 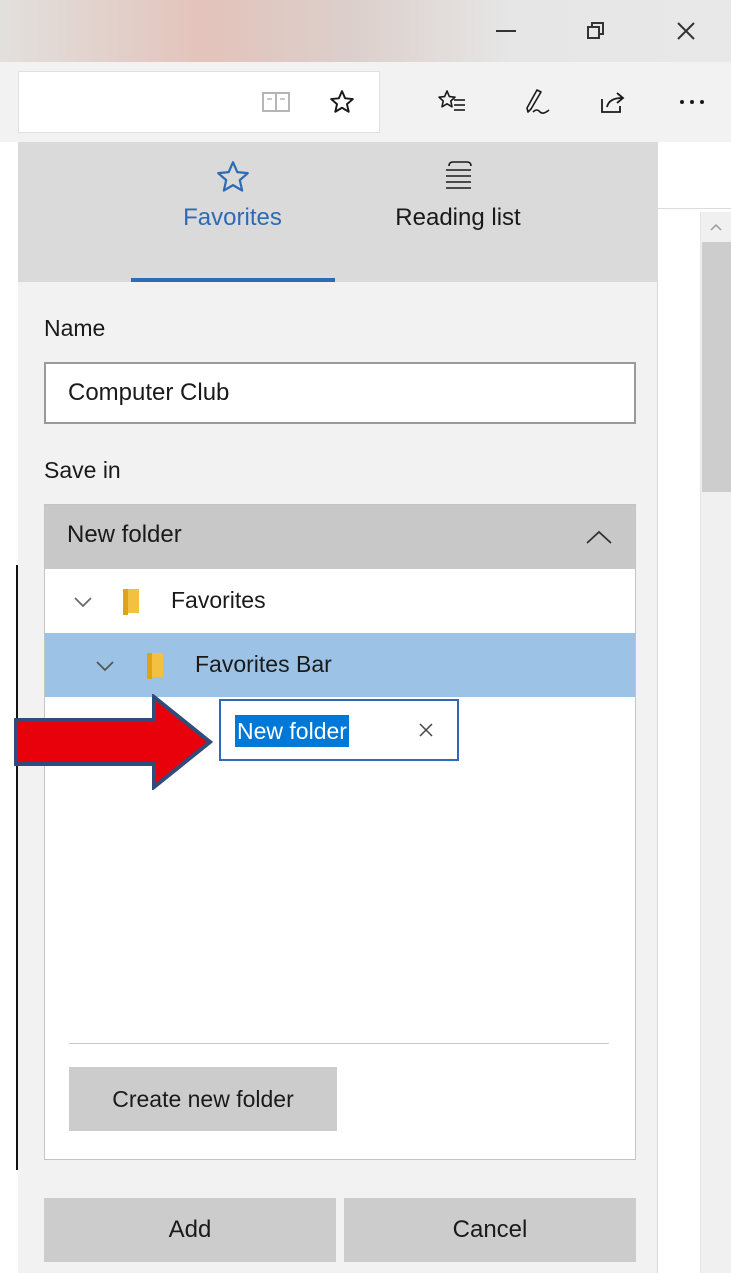 I want to click on restore-icon, so click(x=595, y=30).